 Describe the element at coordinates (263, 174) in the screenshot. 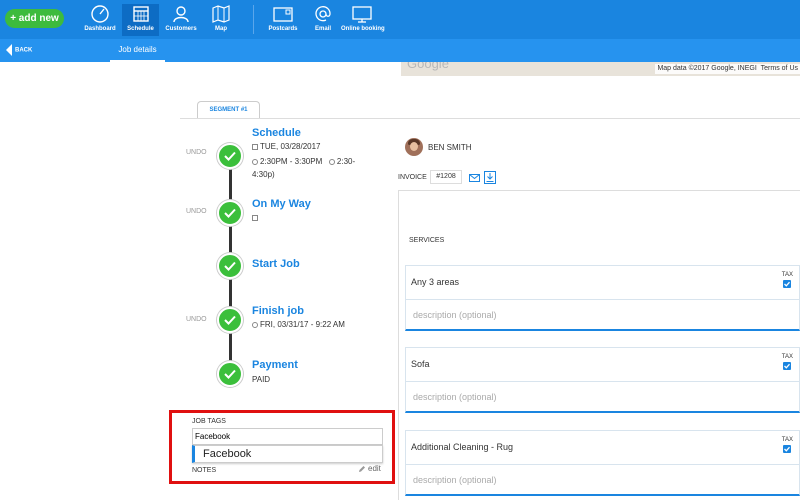

I see `arrival-window-continued: 4:30p)` at that location.